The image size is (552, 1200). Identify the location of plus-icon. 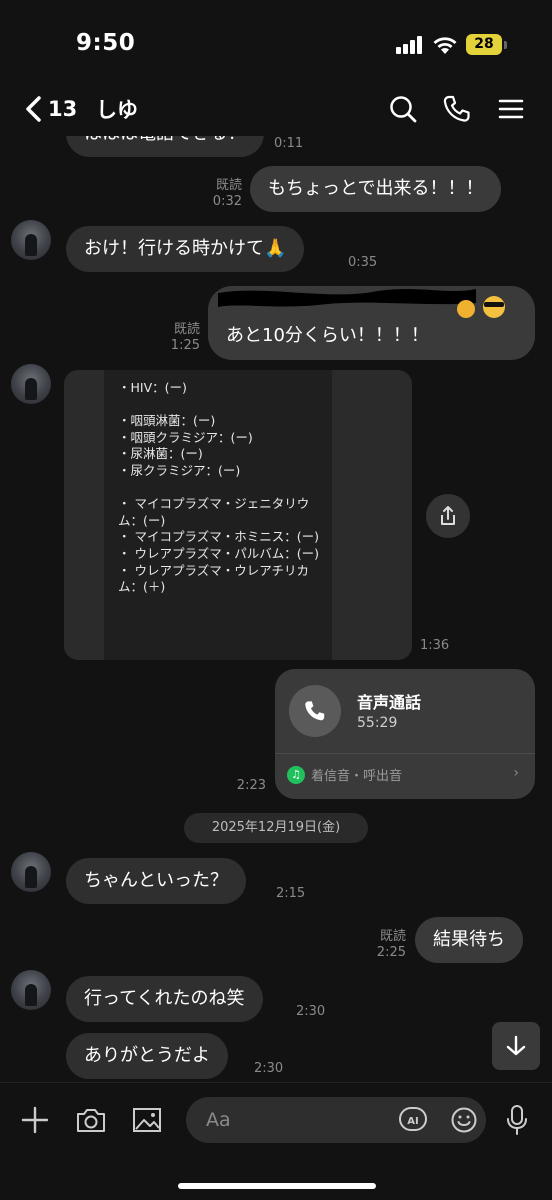
(35, 1120).